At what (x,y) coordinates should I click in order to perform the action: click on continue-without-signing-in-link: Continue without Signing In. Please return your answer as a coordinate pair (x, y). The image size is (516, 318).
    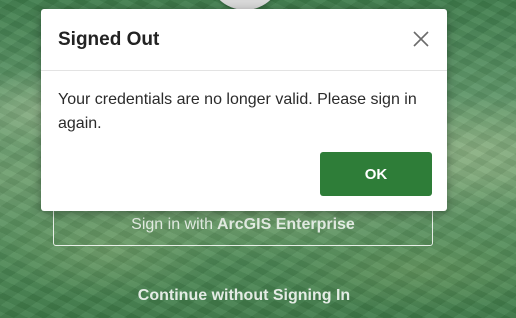
    Looking at the image, I should click on (244, 296).